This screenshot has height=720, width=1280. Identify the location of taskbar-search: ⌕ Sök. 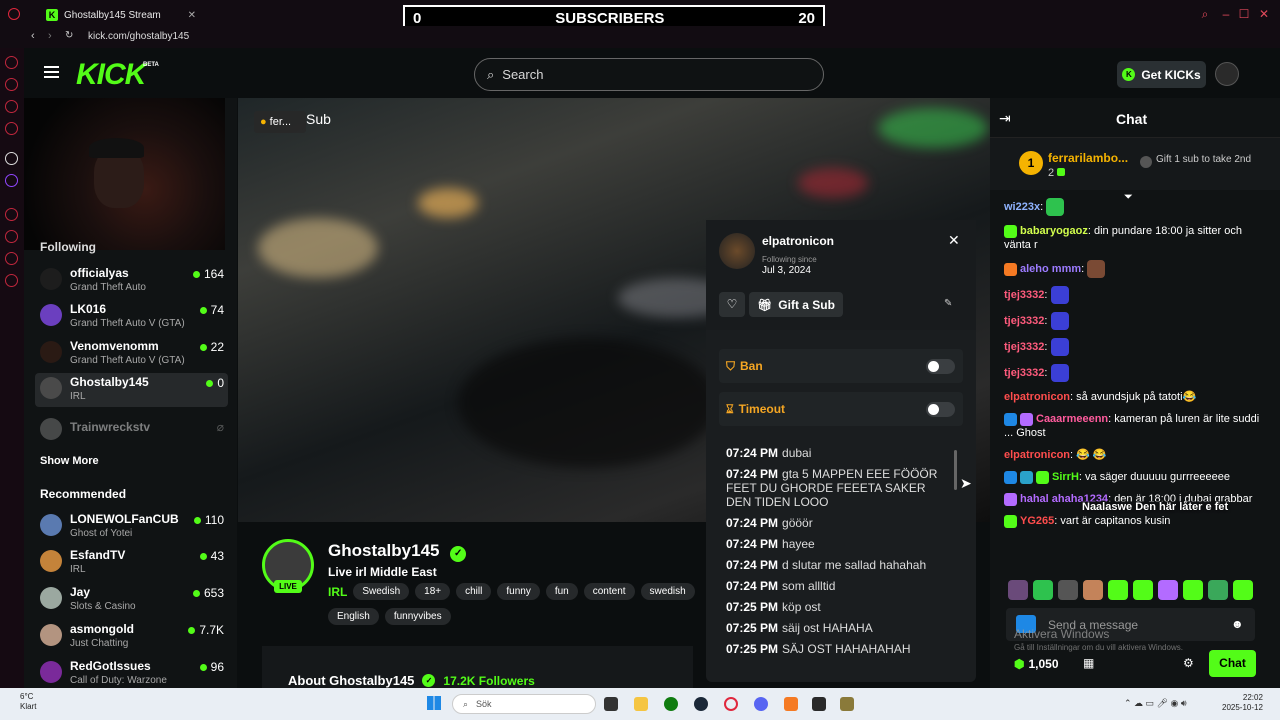
(524, 704).